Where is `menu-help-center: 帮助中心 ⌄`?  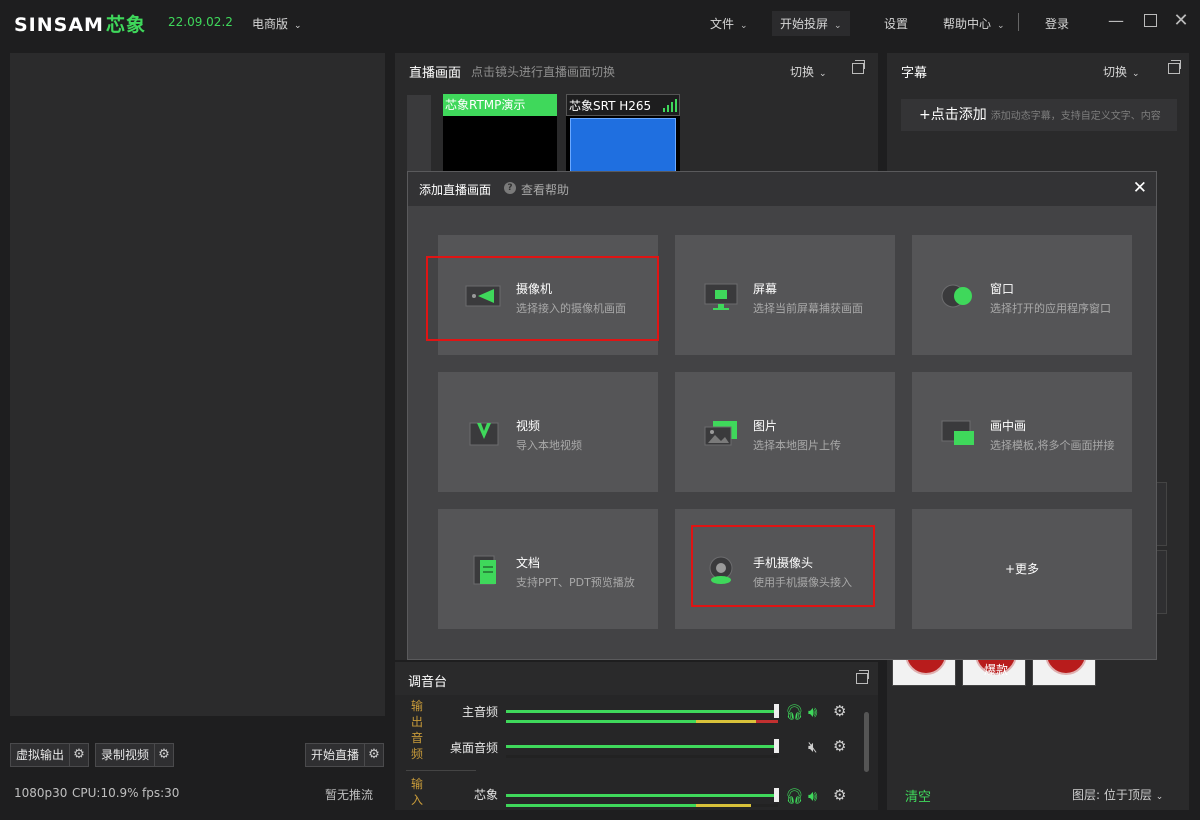 menu-help-center: 帮助中心 ⌄ is located at coordinates (974, 23).